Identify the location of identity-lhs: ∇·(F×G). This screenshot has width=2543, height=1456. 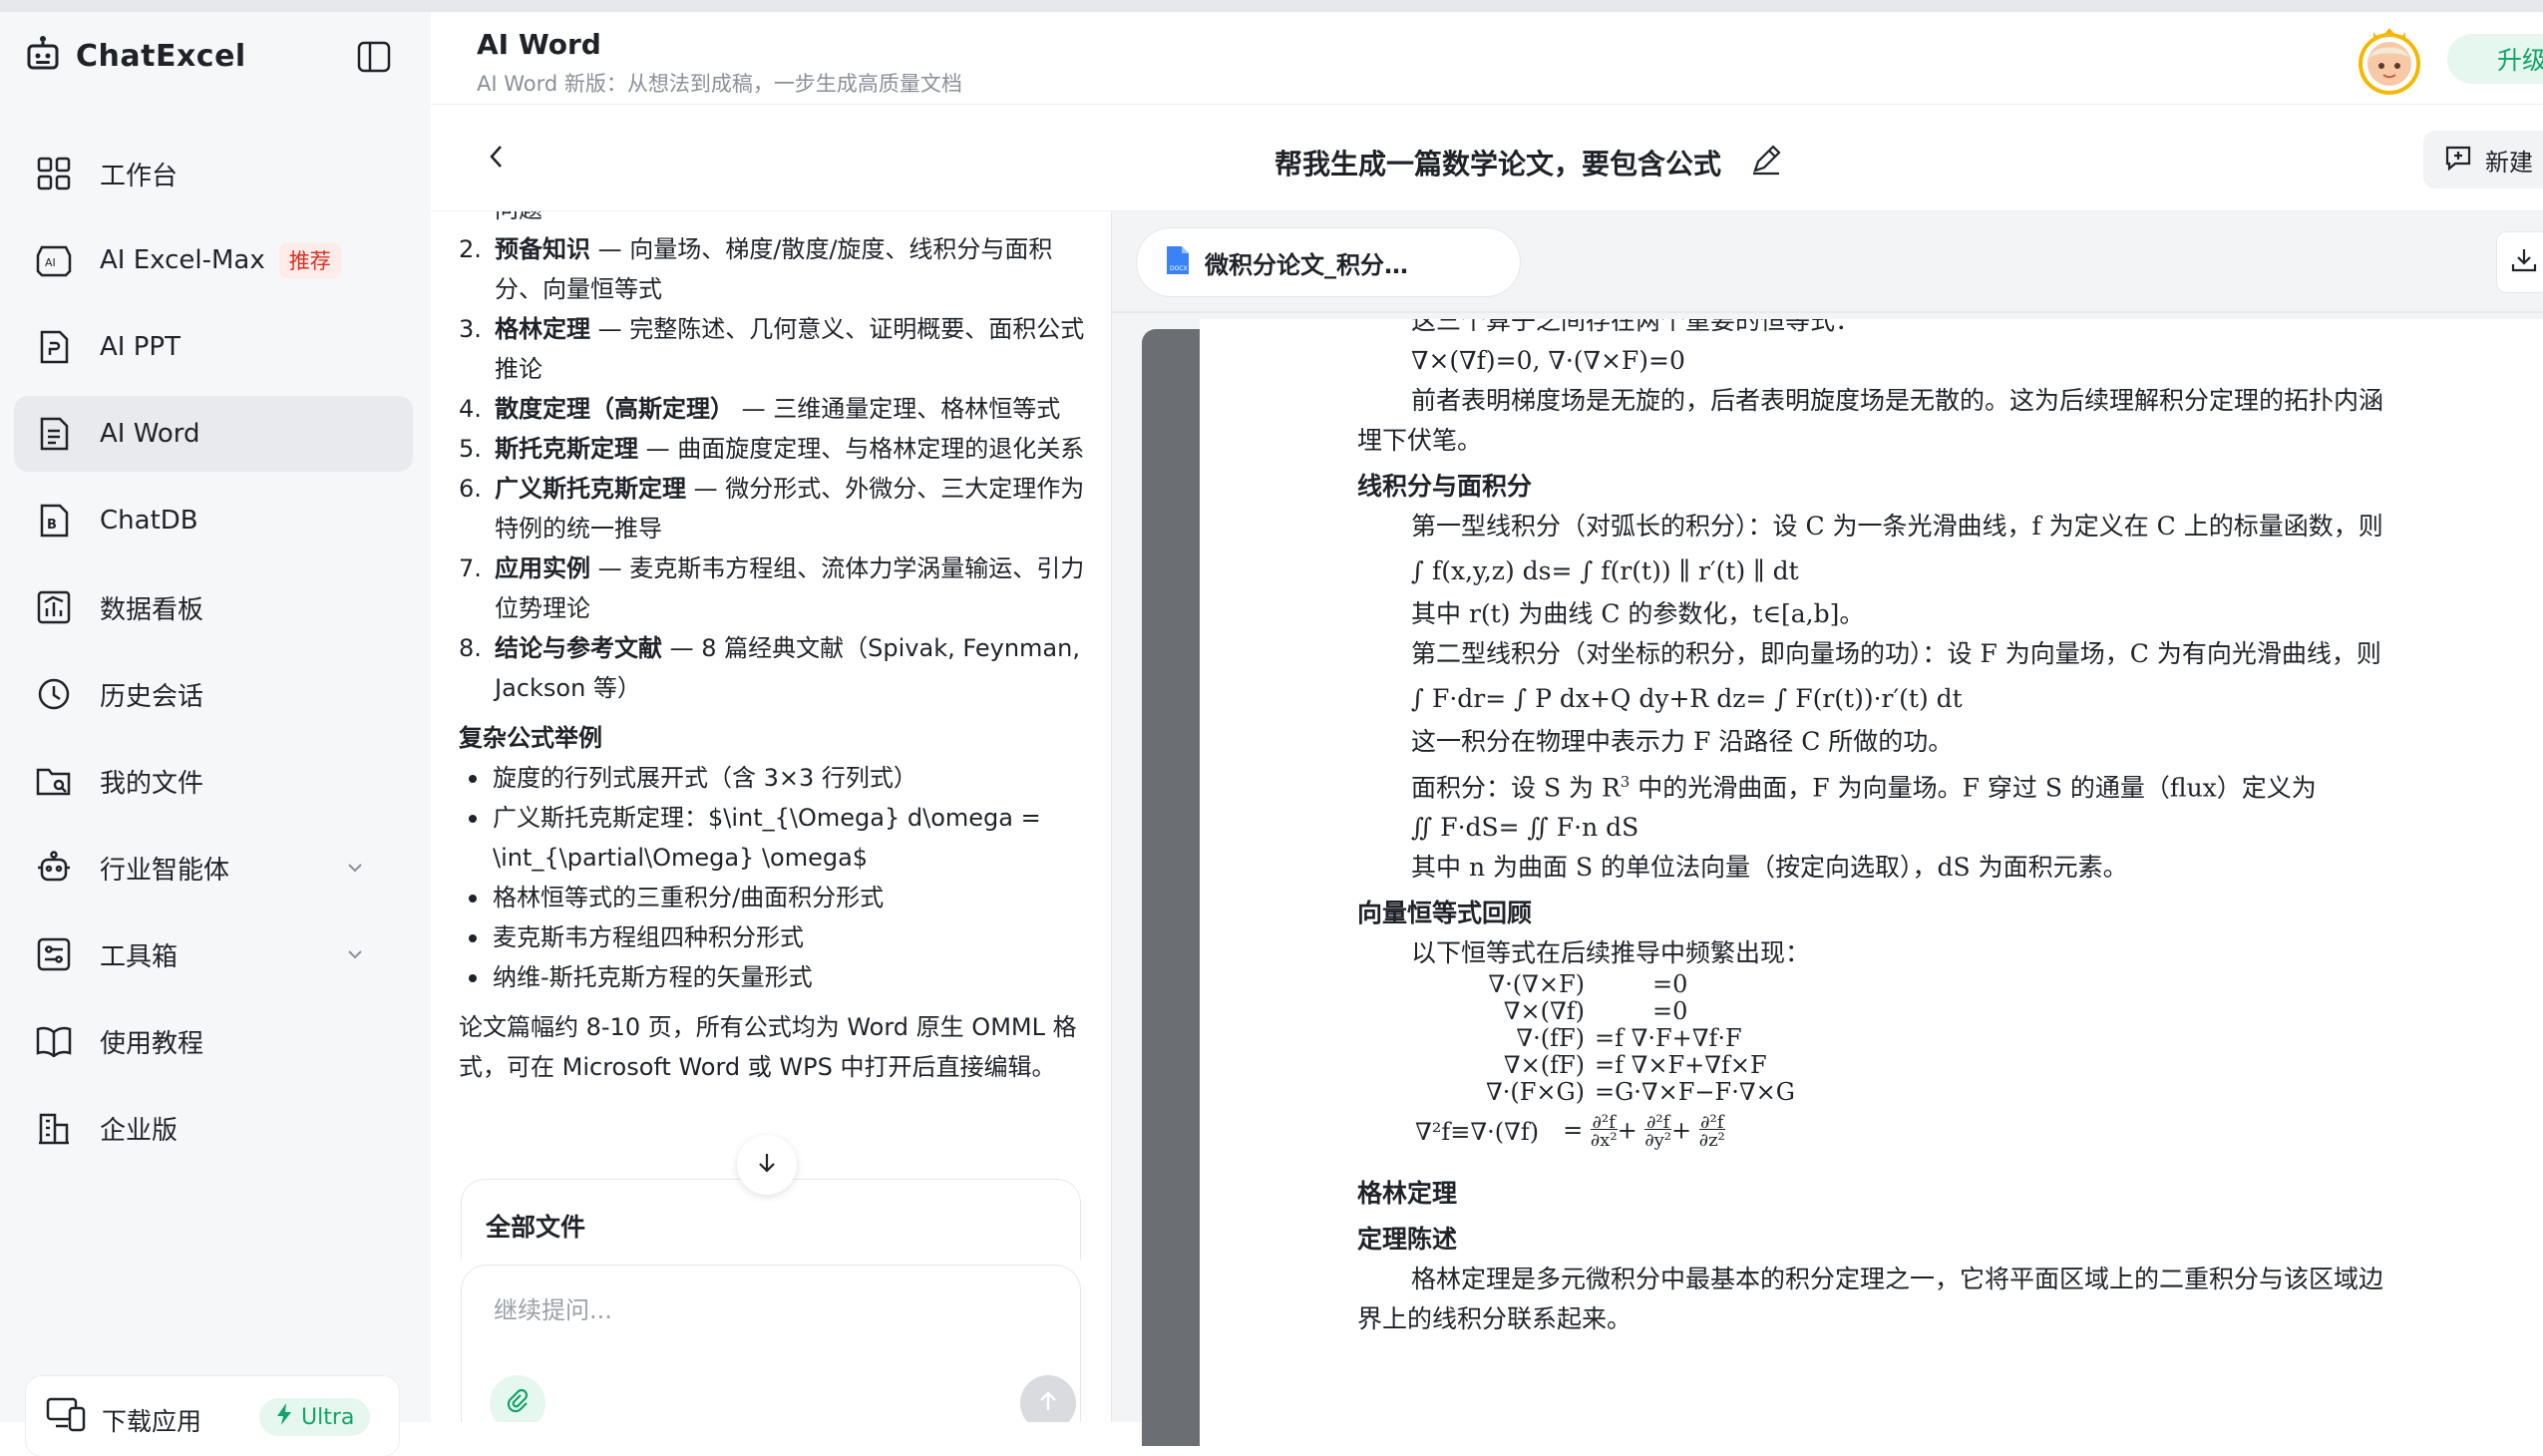
(1535, 1092).